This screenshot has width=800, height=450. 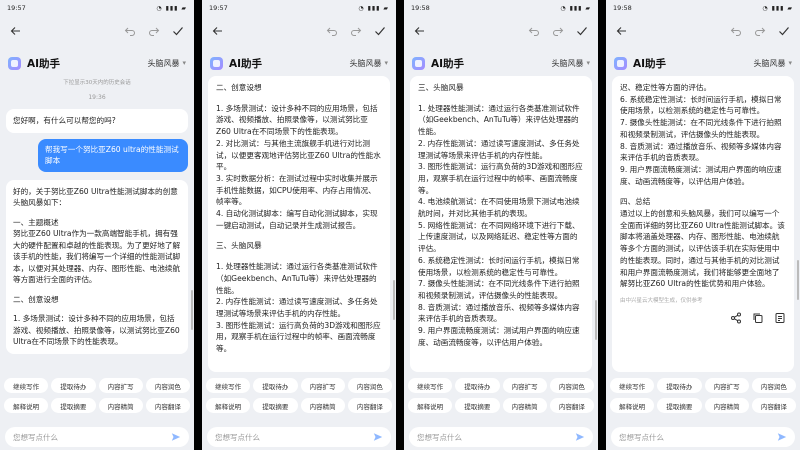 What do you see at coordinates (736, 318) in the screenshot?
I see `share-icon` at bounding box center [736, 318].